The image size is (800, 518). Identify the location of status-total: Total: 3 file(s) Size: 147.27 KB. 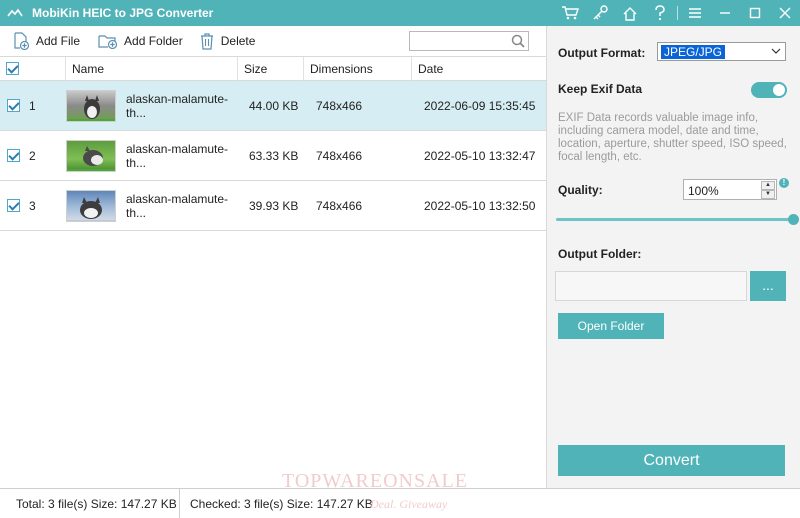
(90, 503).